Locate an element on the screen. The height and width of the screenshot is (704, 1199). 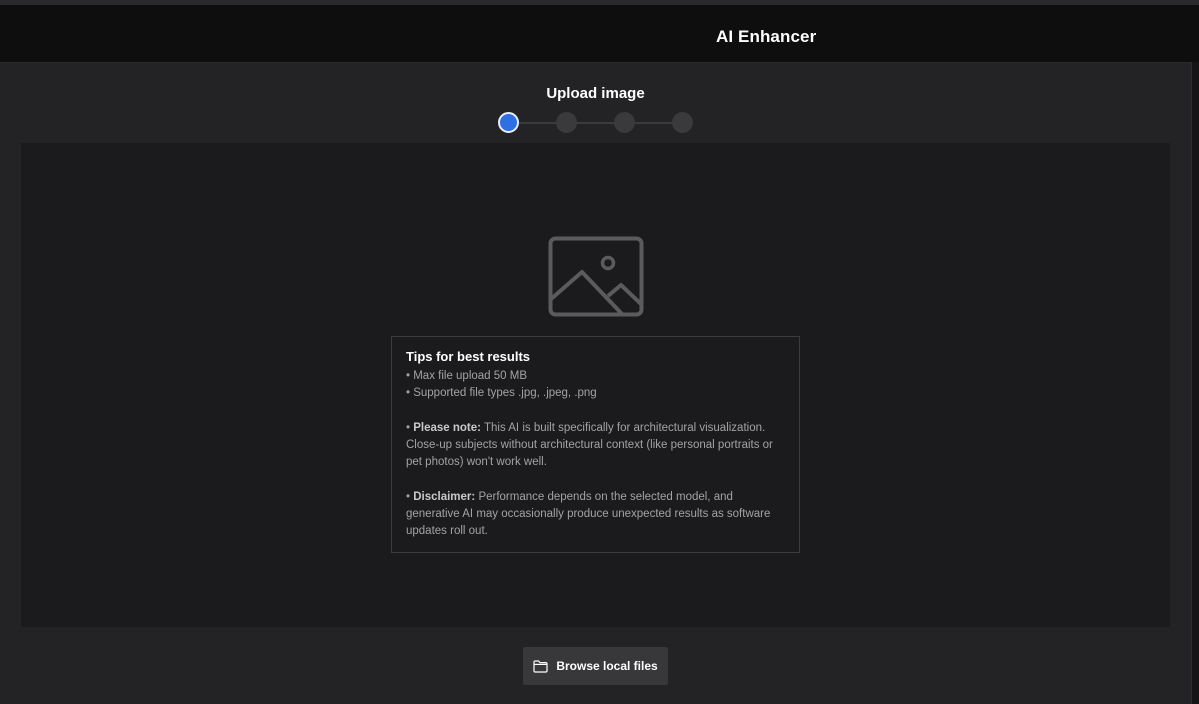
folder-icon is located at coordinates (540, 666).